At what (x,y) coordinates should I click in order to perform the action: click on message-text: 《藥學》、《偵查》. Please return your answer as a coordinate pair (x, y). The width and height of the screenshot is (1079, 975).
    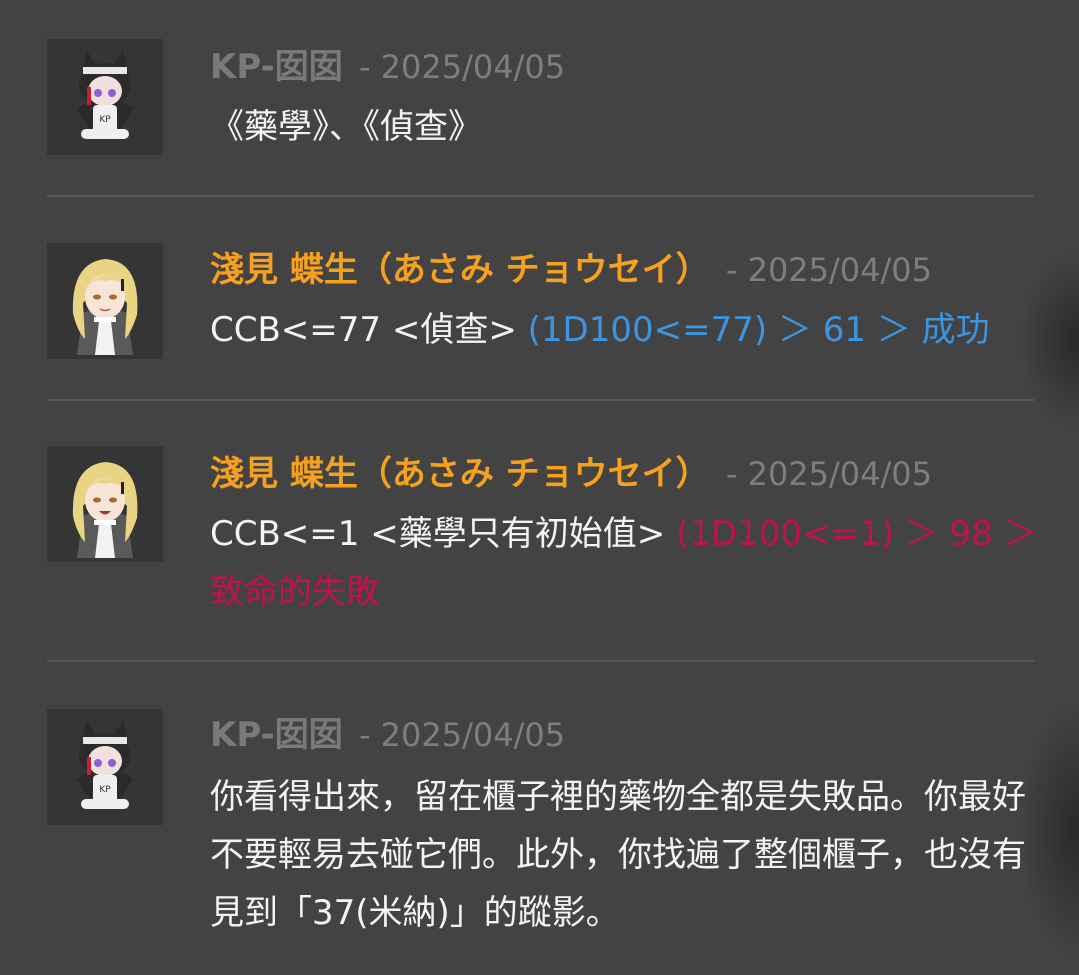
    Looking at the image, I should click on (346, 127).